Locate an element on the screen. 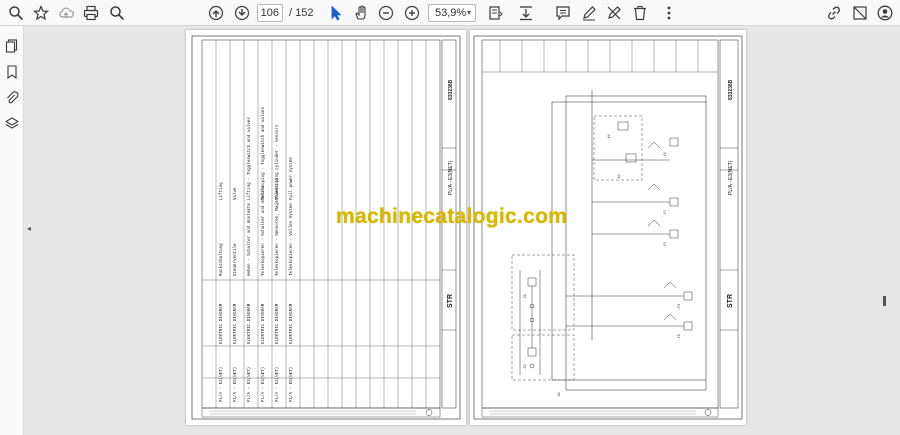  collapse-left-icon: ◂ is located at coordinates (29, 228).